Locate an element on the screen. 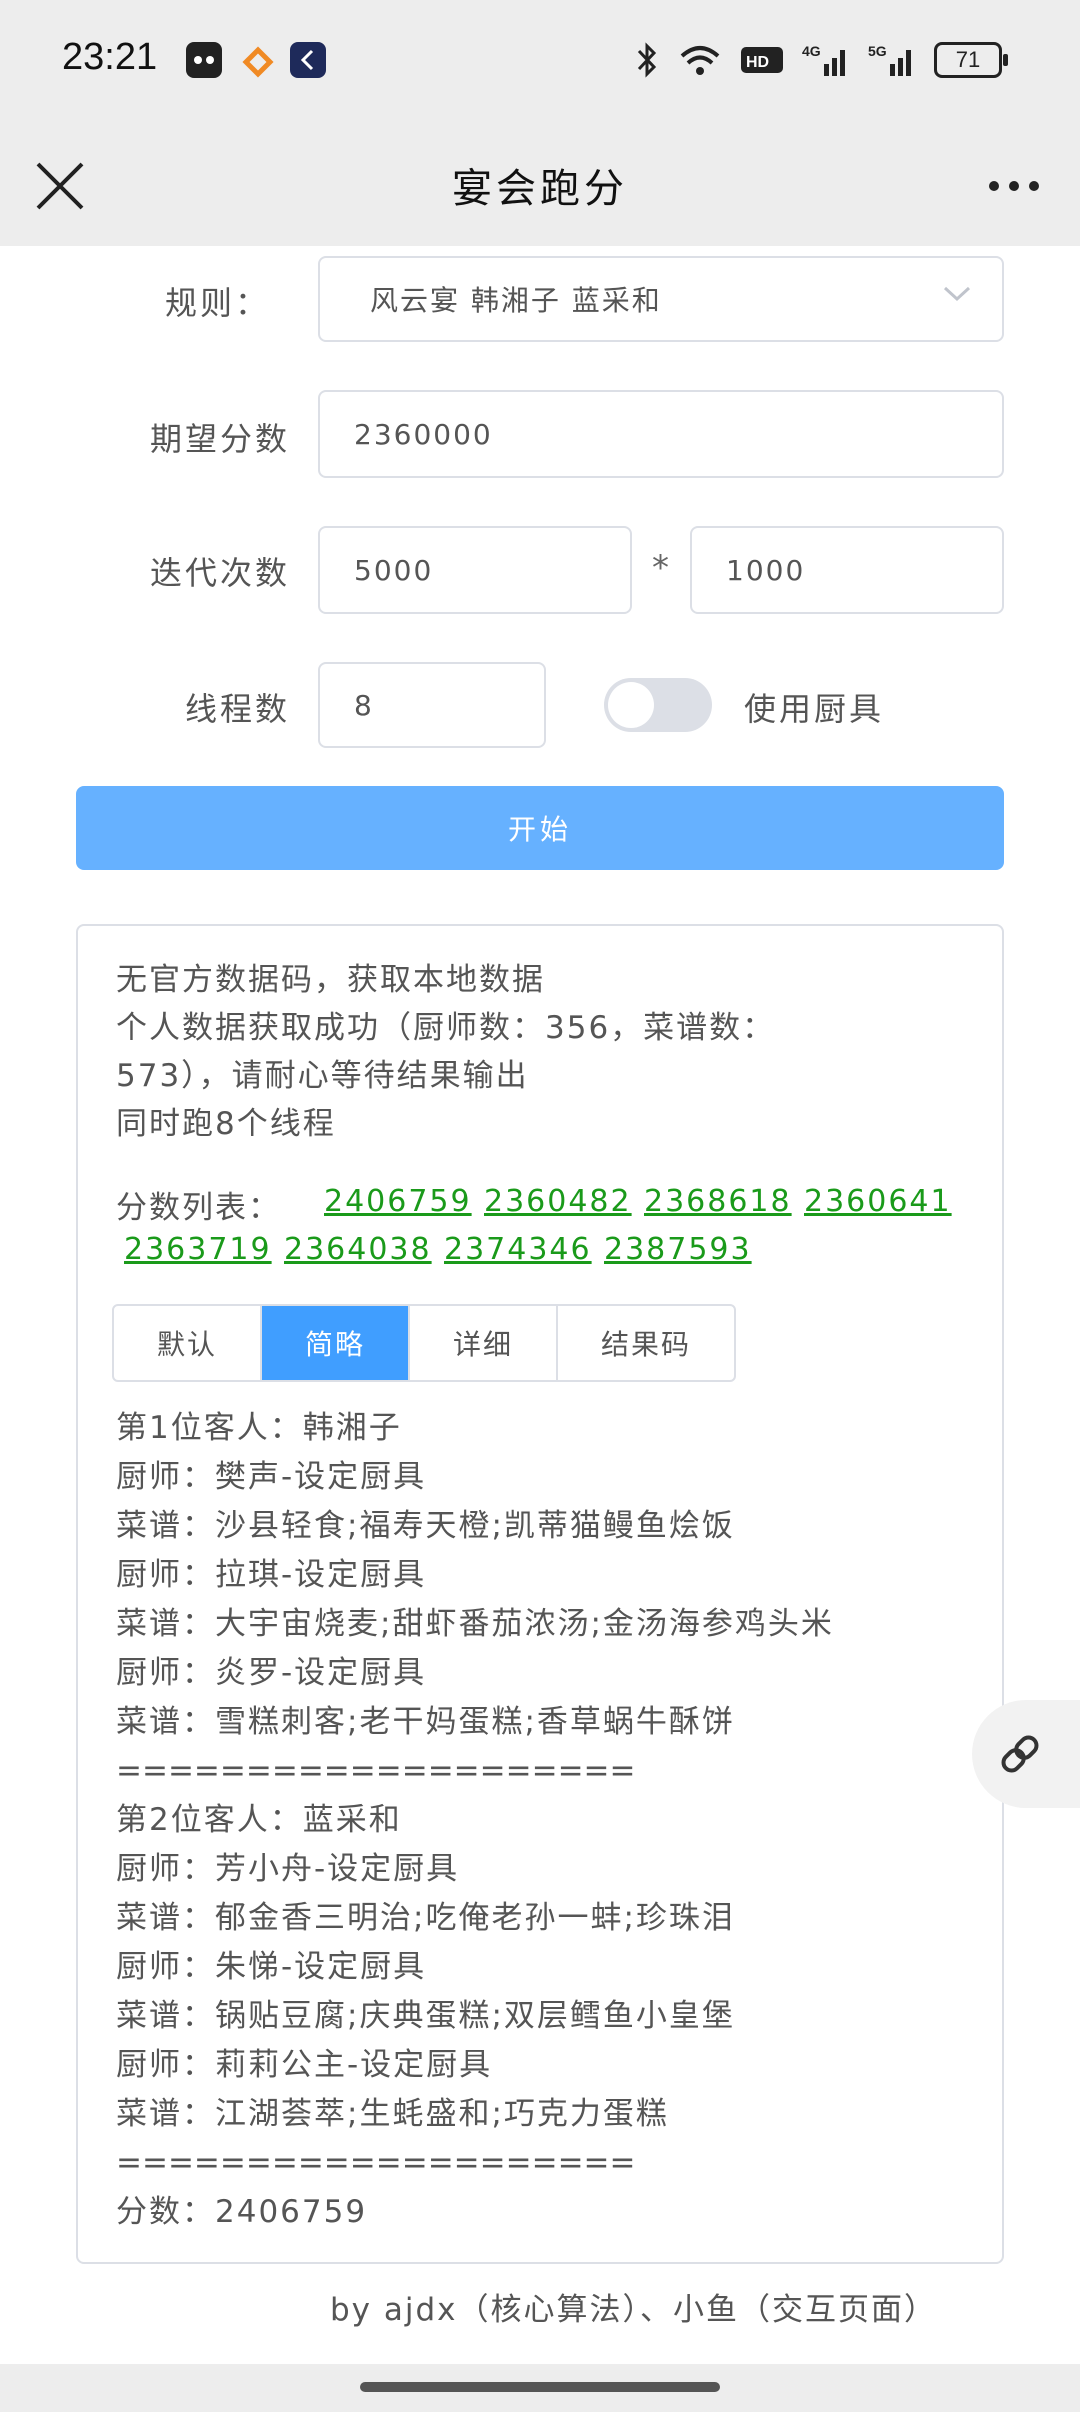 This screenshot has height=2412, width=1080. iterations-value: 5000 is located at coordinates (394, 570).